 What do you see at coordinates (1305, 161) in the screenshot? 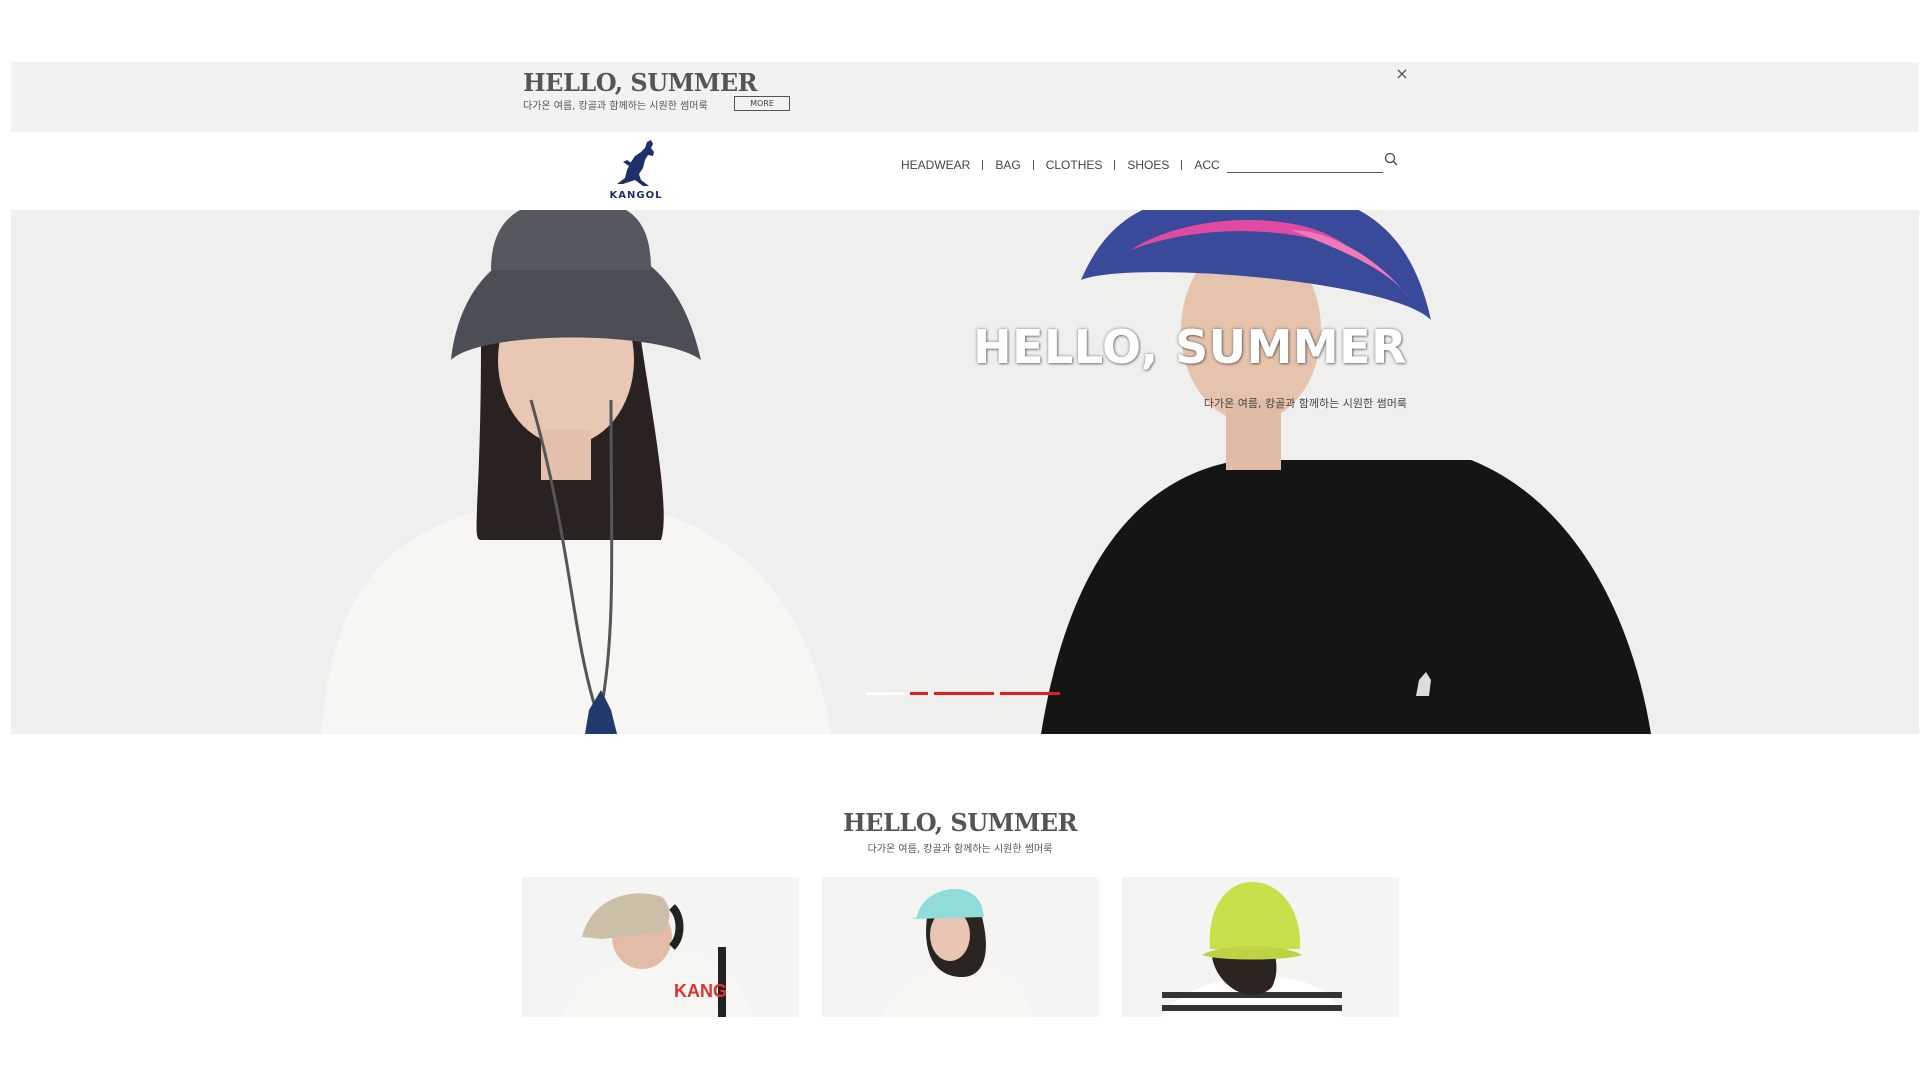
I see `search-input` at bounding box center [1305, 161].